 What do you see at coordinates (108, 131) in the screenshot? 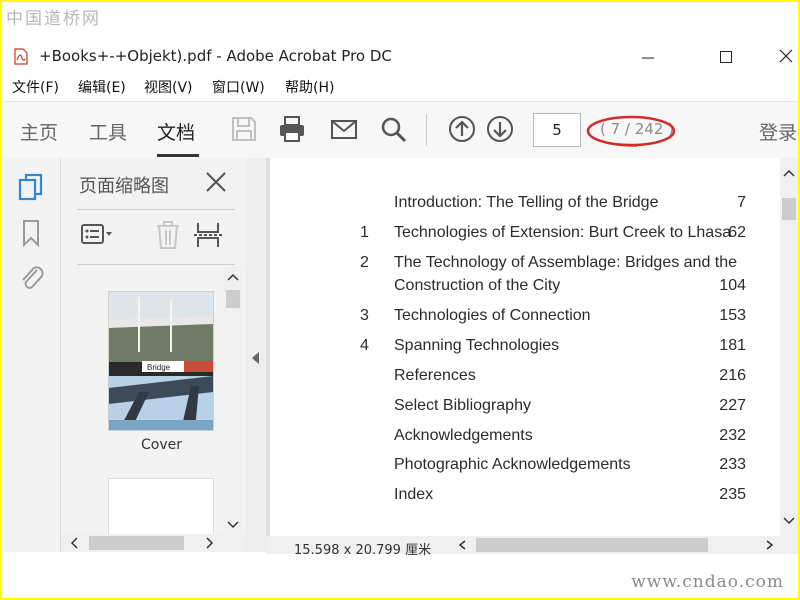
I see `tab-tools: 工具` at bounding box center [108, 131].